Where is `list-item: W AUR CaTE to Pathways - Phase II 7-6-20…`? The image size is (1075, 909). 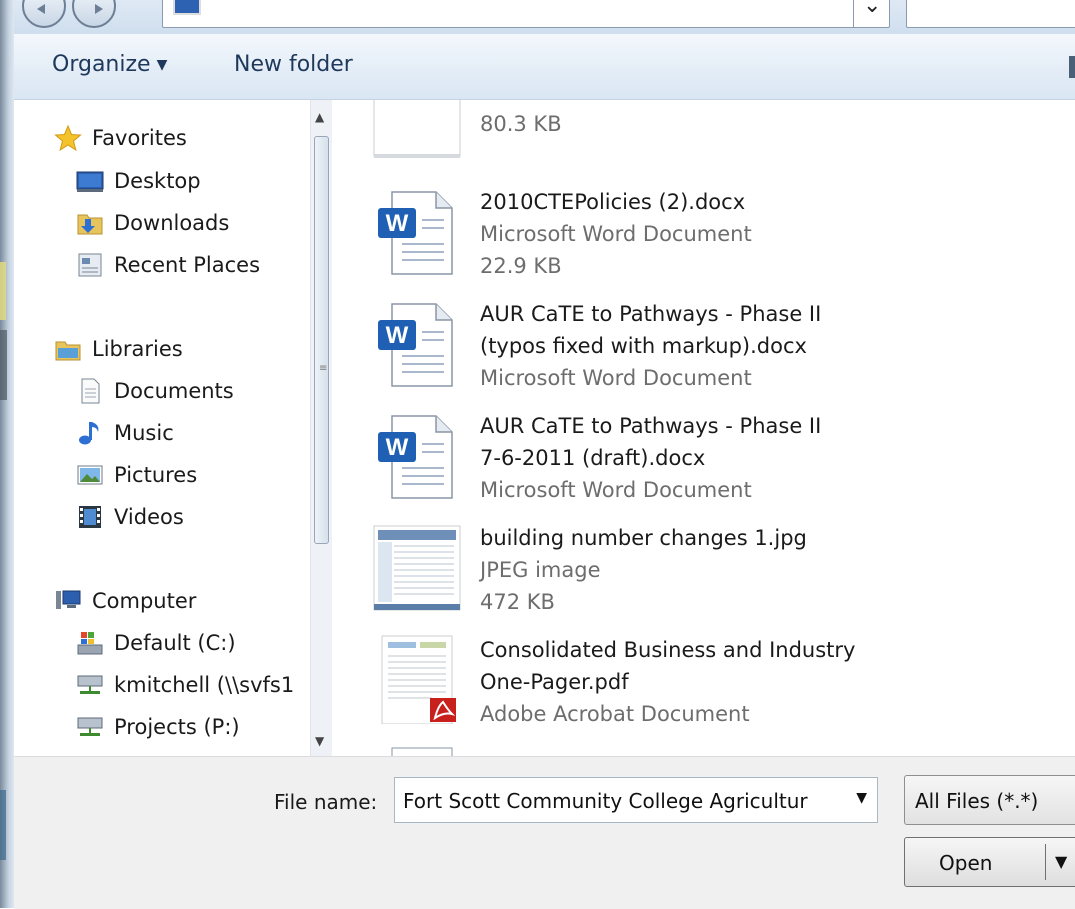
list-item: W AUR CaTE to Pathways - Phase II 7-6-20… is located at coordinates (707, 458).